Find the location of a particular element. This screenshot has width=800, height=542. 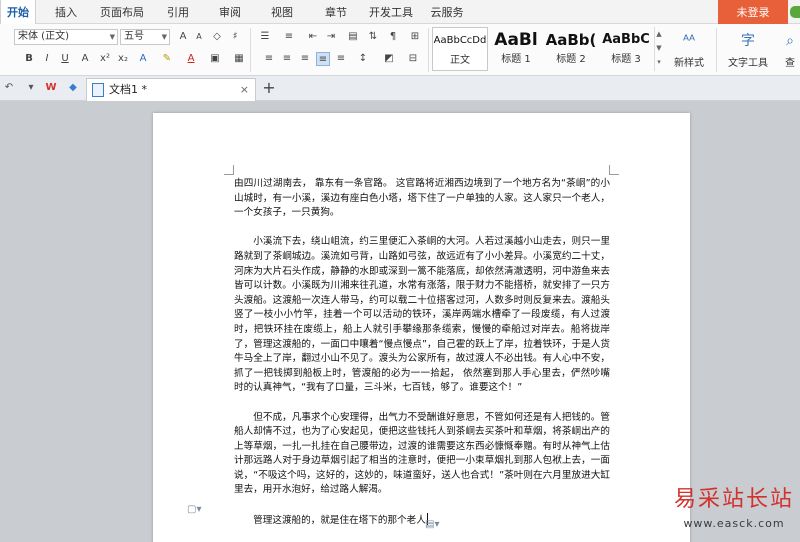

tab-review: 审阅 is located at coordinates (230, 12).